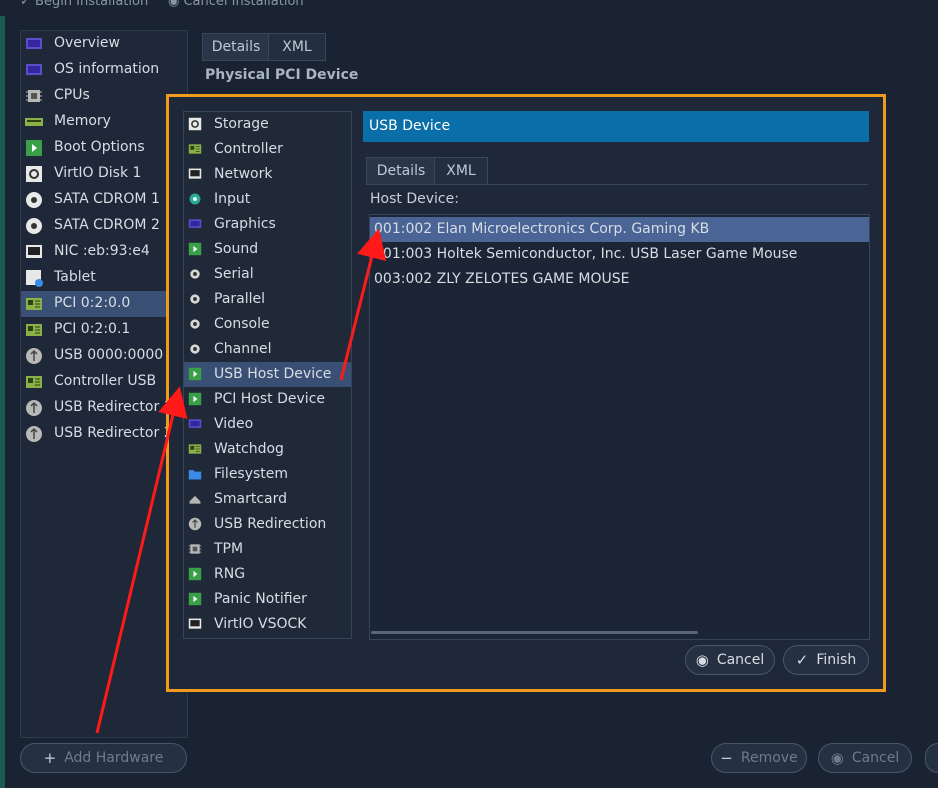  What do you see at coordinates (267, 249) in the screenshot?
I see `hardware-item-sound: Sound` at bounding box center [267, 249].